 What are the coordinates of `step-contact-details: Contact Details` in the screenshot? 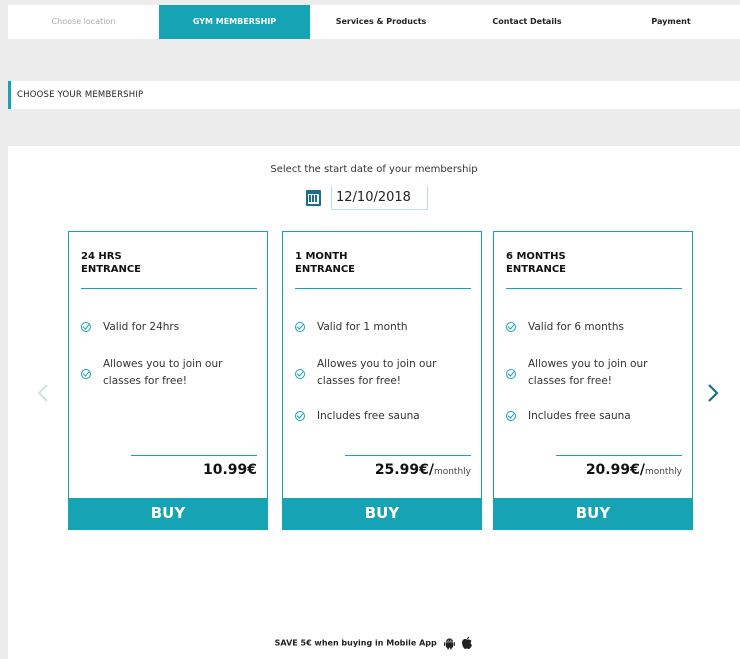 It's located at (527, 22).